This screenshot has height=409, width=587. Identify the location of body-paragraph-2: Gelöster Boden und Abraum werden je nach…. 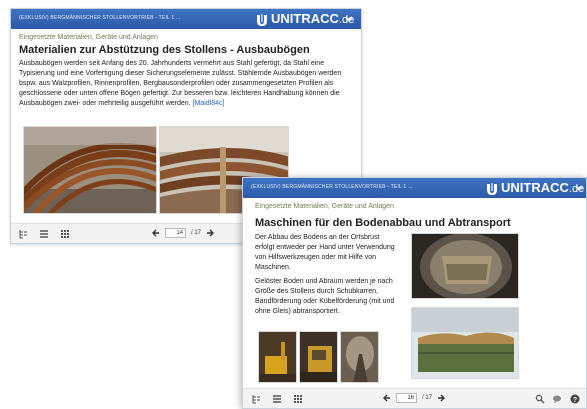
(325, 296).